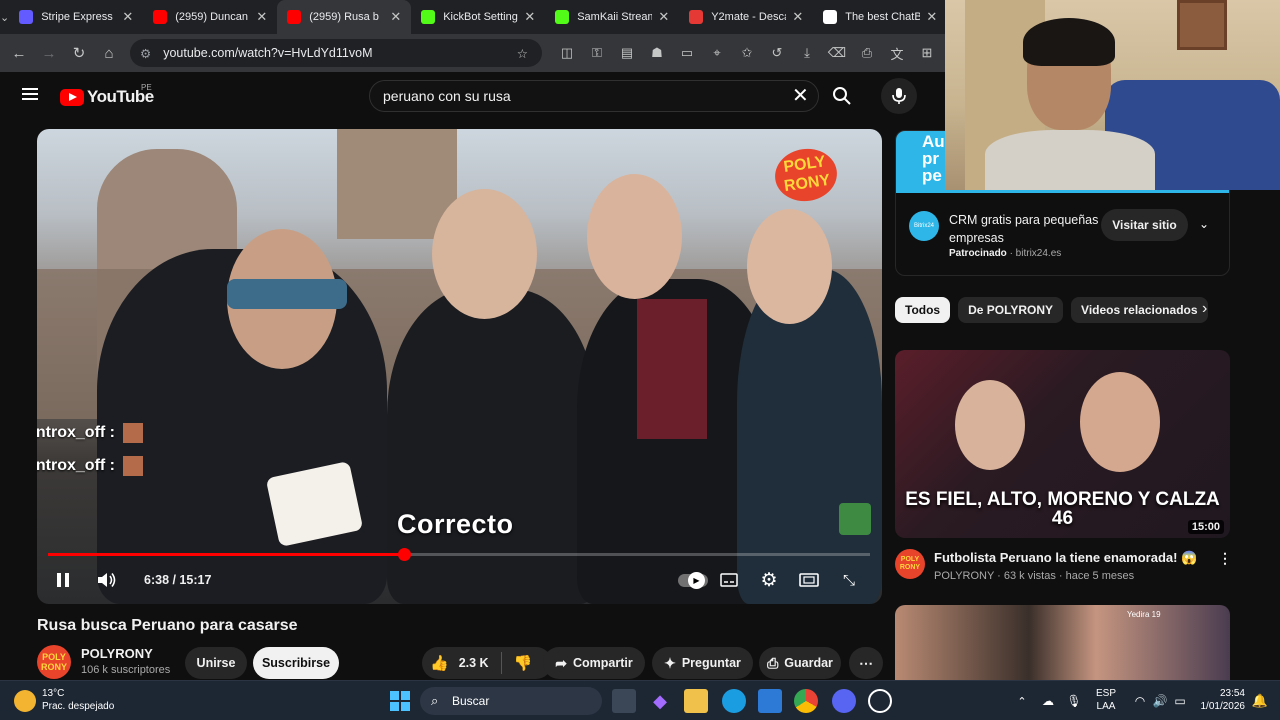  I want to click on related-channel-avatar: POLY RONY, so click(910, 564).